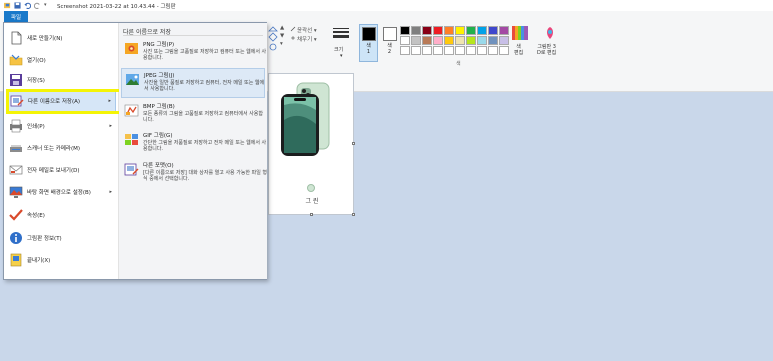  Describe the element at coordinates (27, 5) in the screenshot. I see `undo-icon` at that location.